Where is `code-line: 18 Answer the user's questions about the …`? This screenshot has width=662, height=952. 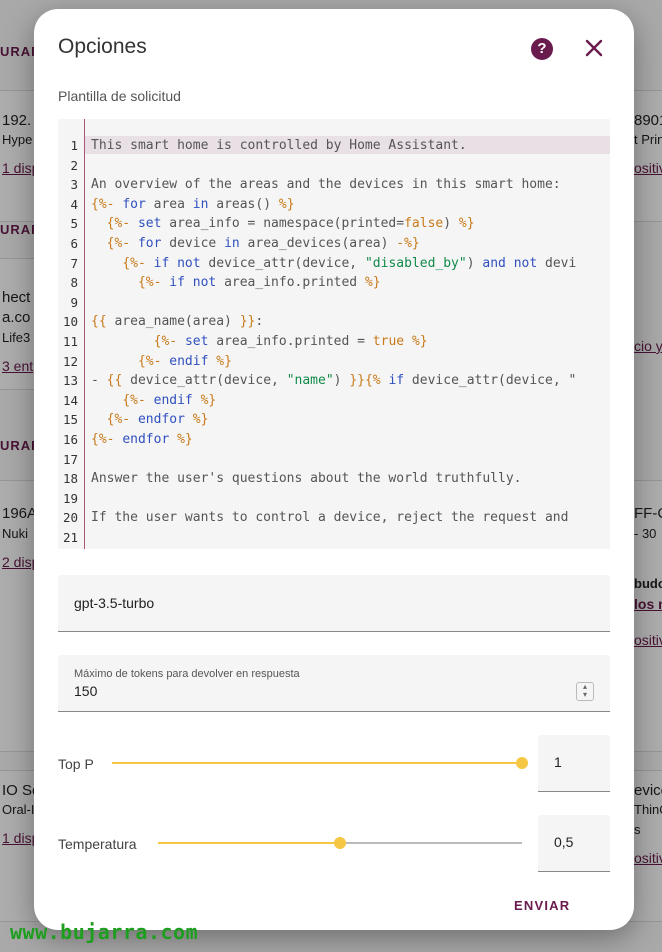 code-line: 18 Answer the user's questions about the … is located at coordinates (290, 479).